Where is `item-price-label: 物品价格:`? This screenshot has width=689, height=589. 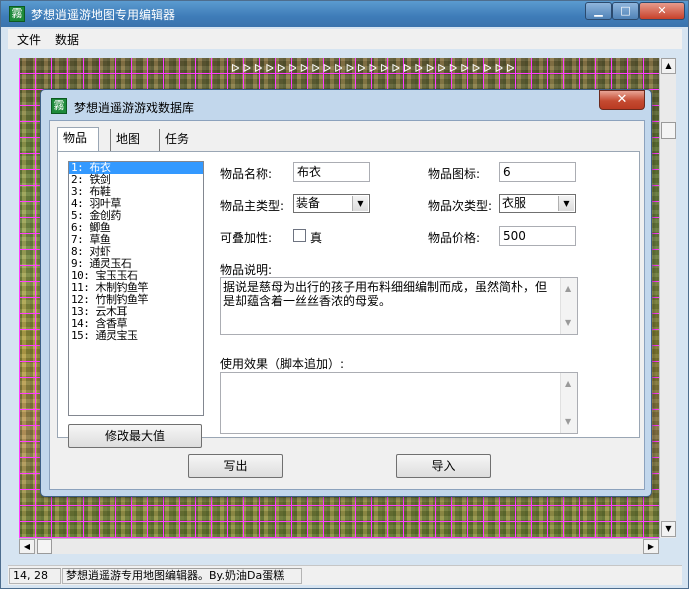 item-price-label: 物品价格: is located at coordinates (454, 238).